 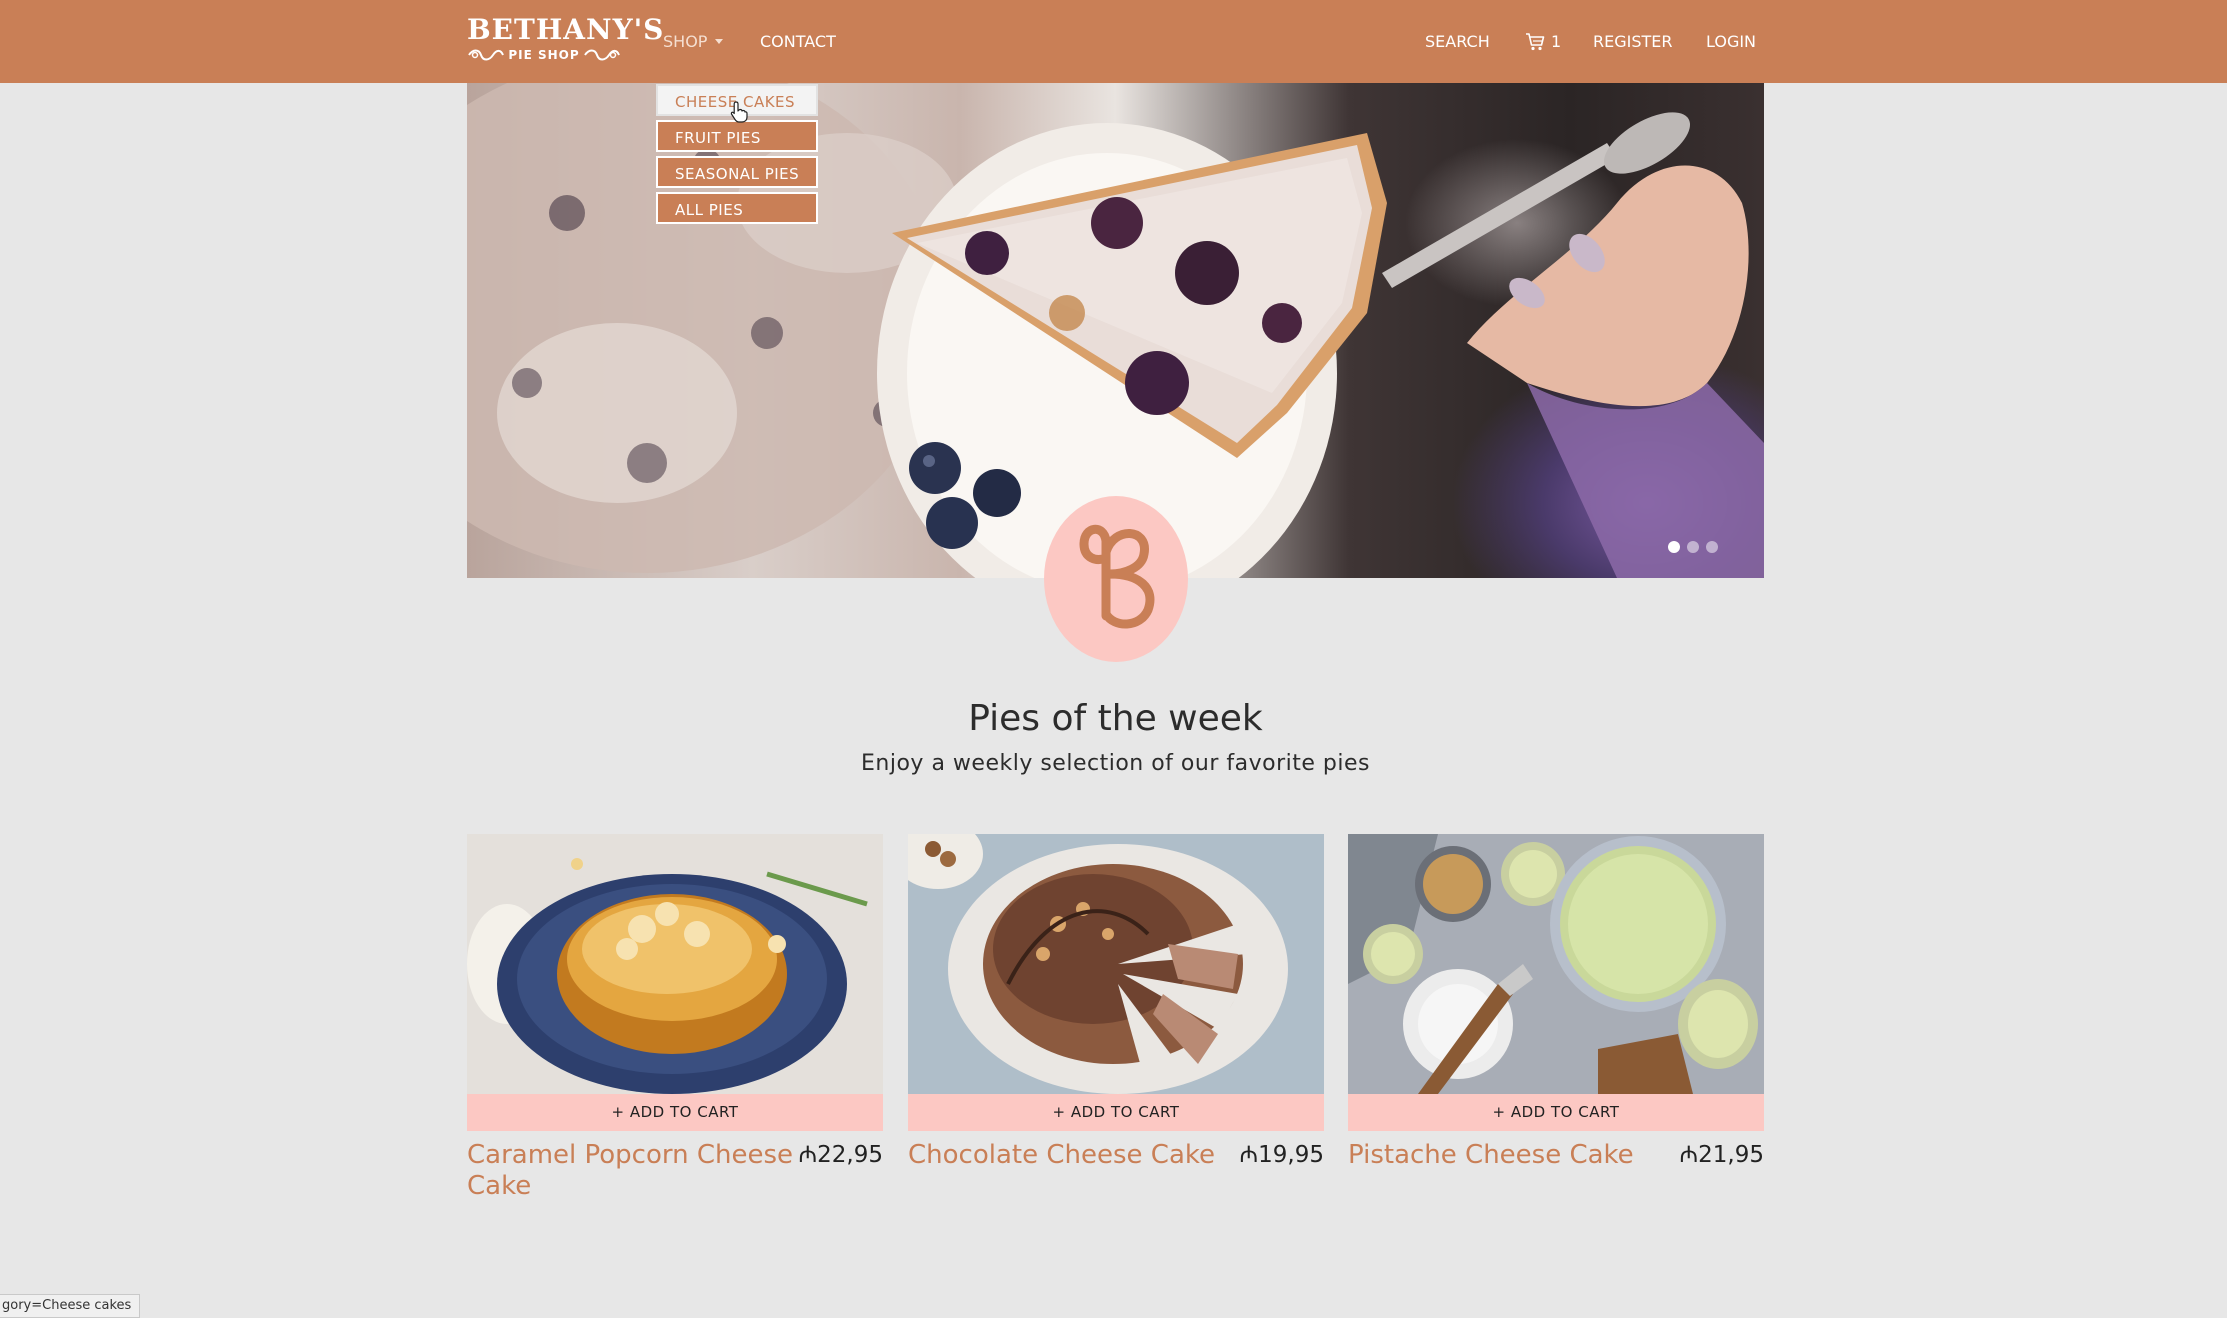 I want to click on product-price: ₼19,95, so click(x=1281, y=1155).